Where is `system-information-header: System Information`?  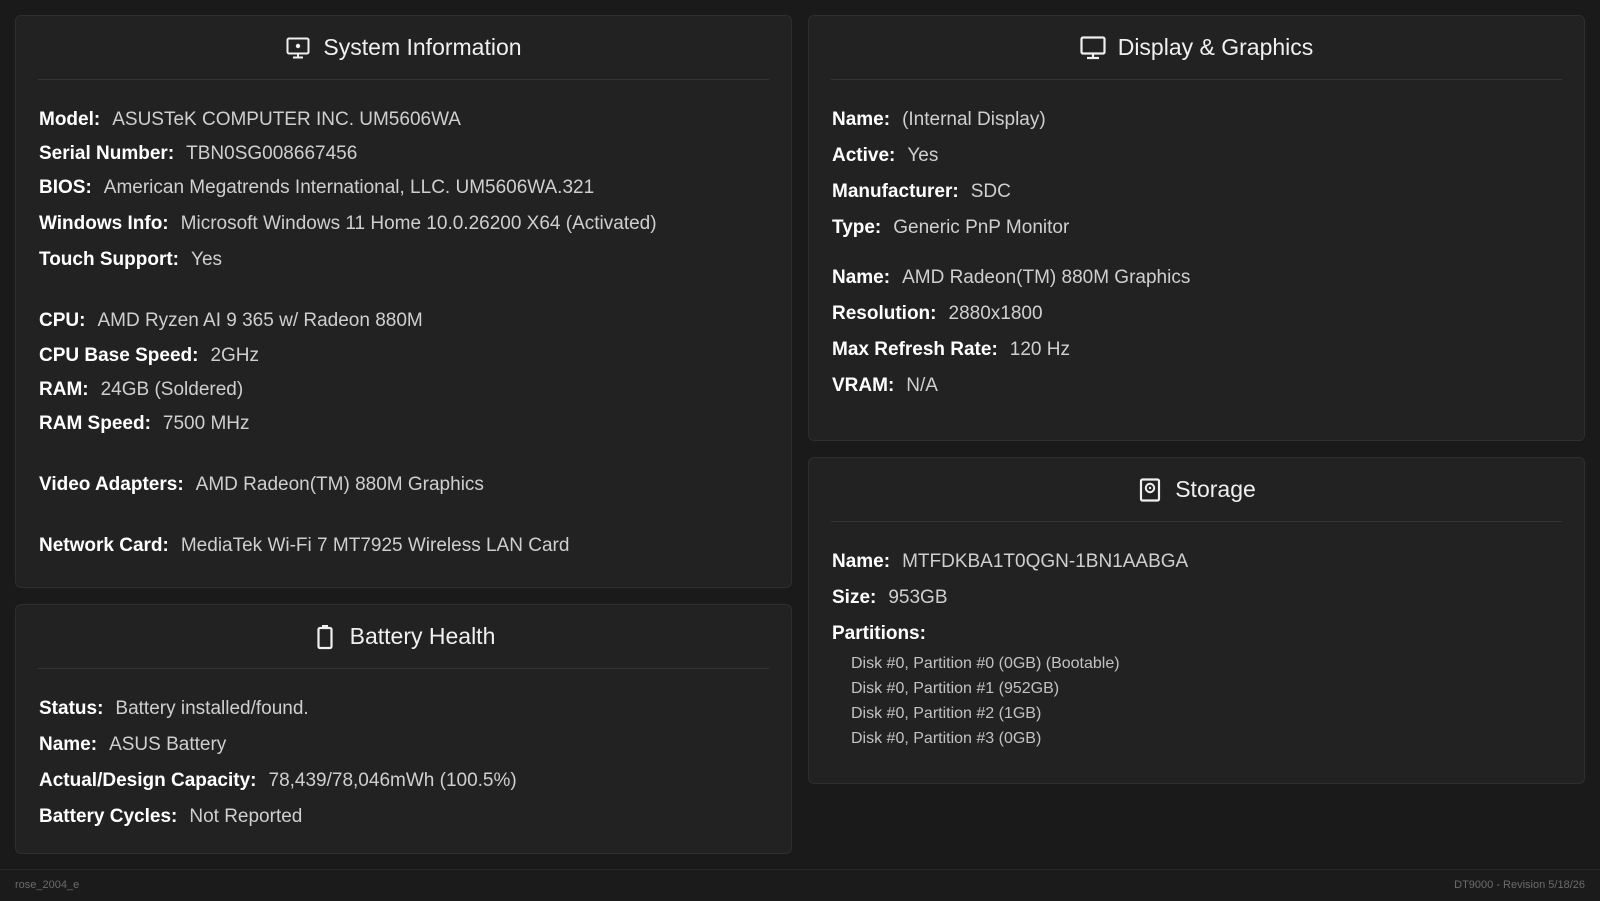
system-information-header: System Information is located at coordinates (403, 48).